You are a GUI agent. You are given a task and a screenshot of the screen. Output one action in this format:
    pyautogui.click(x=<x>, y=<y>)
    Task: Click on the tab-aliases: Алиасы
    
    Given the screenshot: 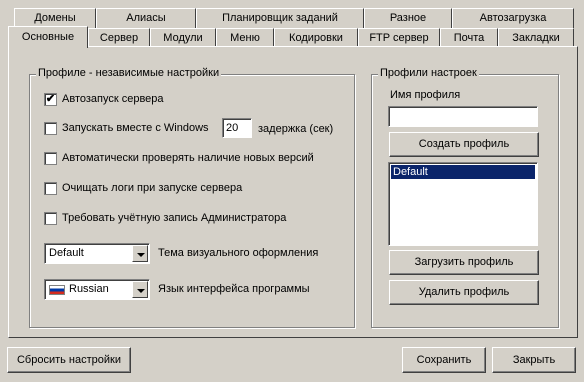 What is the action you would take?
    pyautogui.click(x=146, y=18)
    